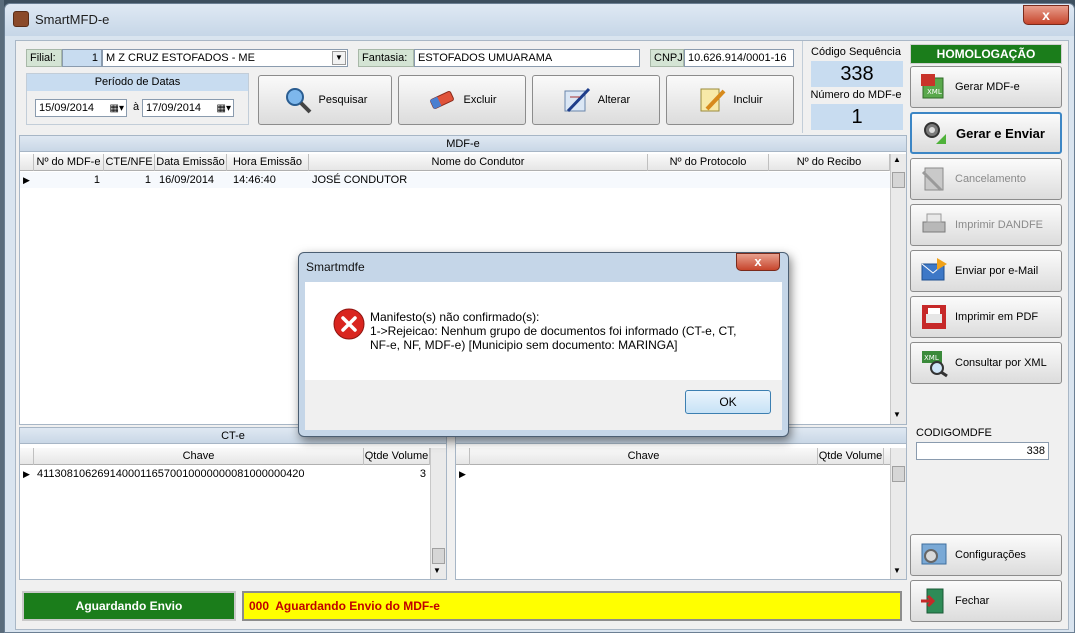 The height and width of the screenshot is (633, 1075). What do you see at coordinates (758, 262) in the screenshot?
I see `dialog-close-button: x` at bounding box center [758, 262].